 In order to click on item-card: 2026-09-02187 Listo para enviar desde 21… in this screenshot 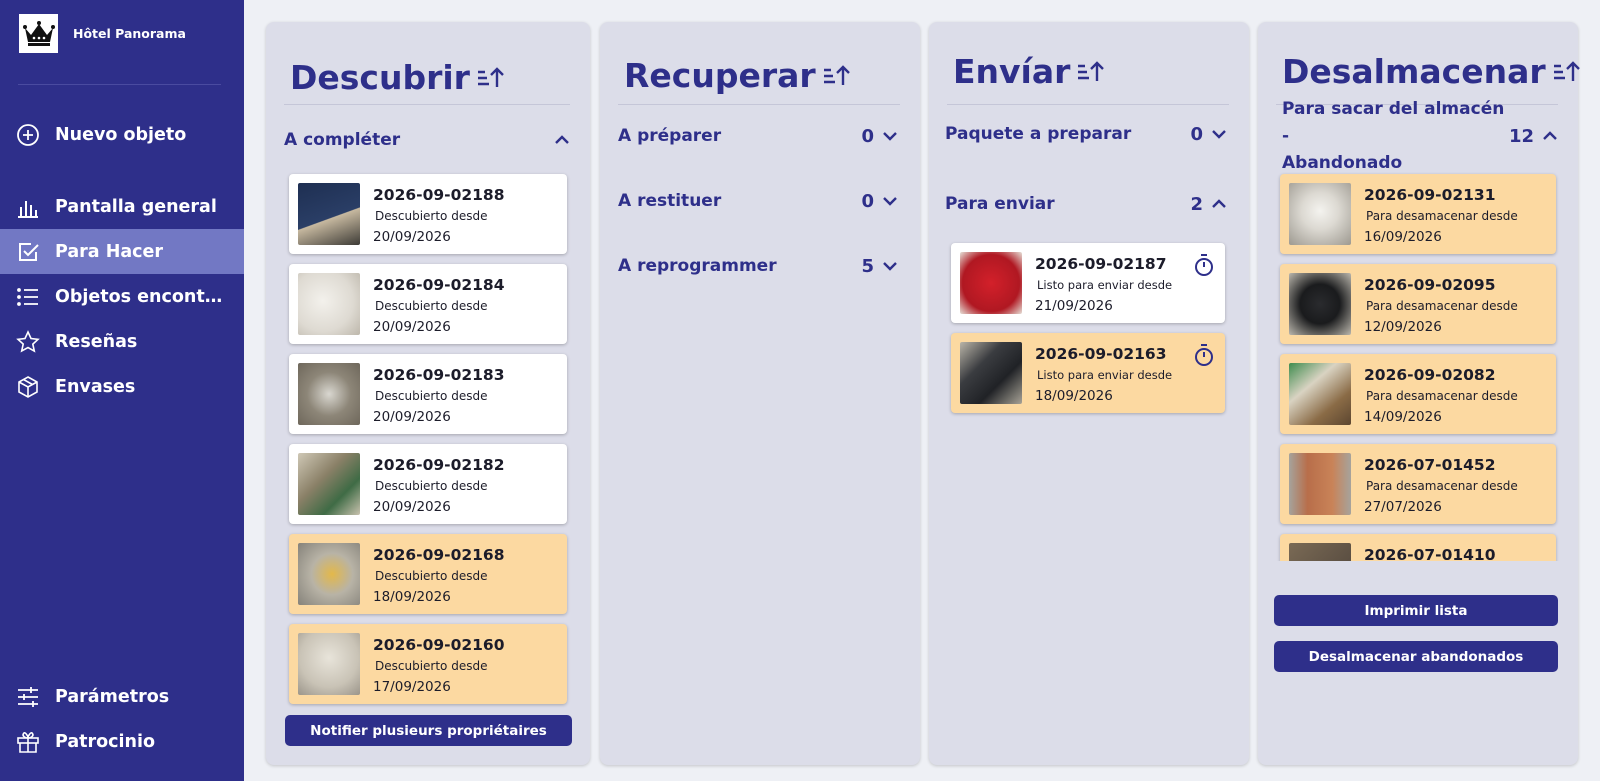, I will do `click(1088, 283)`.